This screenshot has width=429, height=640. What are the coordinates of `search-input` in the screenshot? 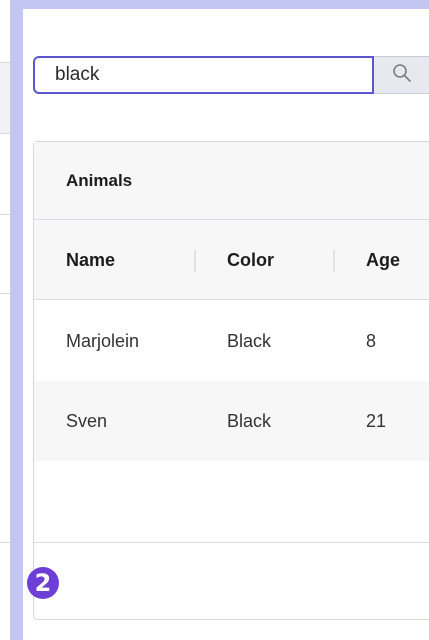 It's located at (203, 75).